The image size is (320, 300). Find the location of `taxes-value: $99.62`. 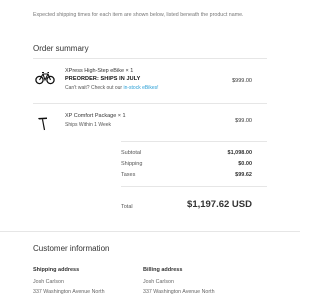

taxes-value: $99.62 is located at coordinates (243, 175).